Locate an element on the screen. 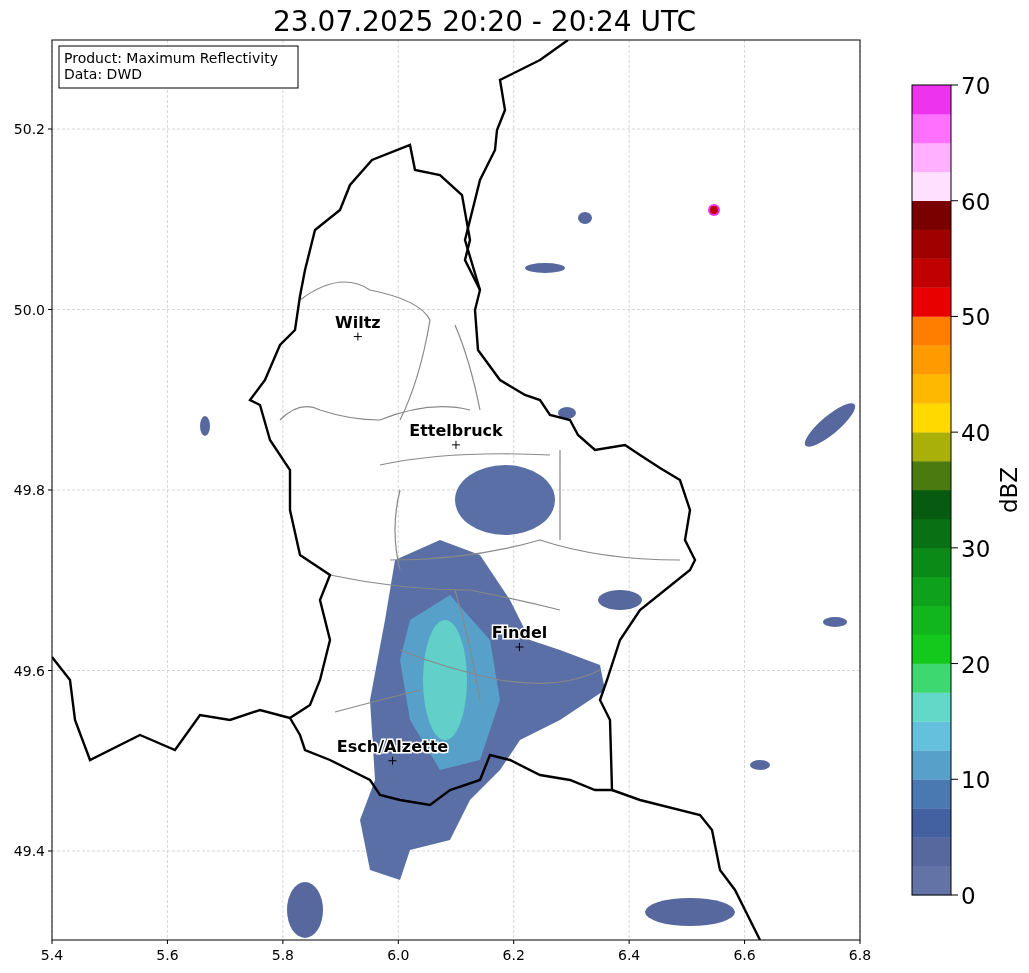 This screenshot has height=973, width=1029. axis-tick-label: 6.6 is located at coordinates (744, 955).